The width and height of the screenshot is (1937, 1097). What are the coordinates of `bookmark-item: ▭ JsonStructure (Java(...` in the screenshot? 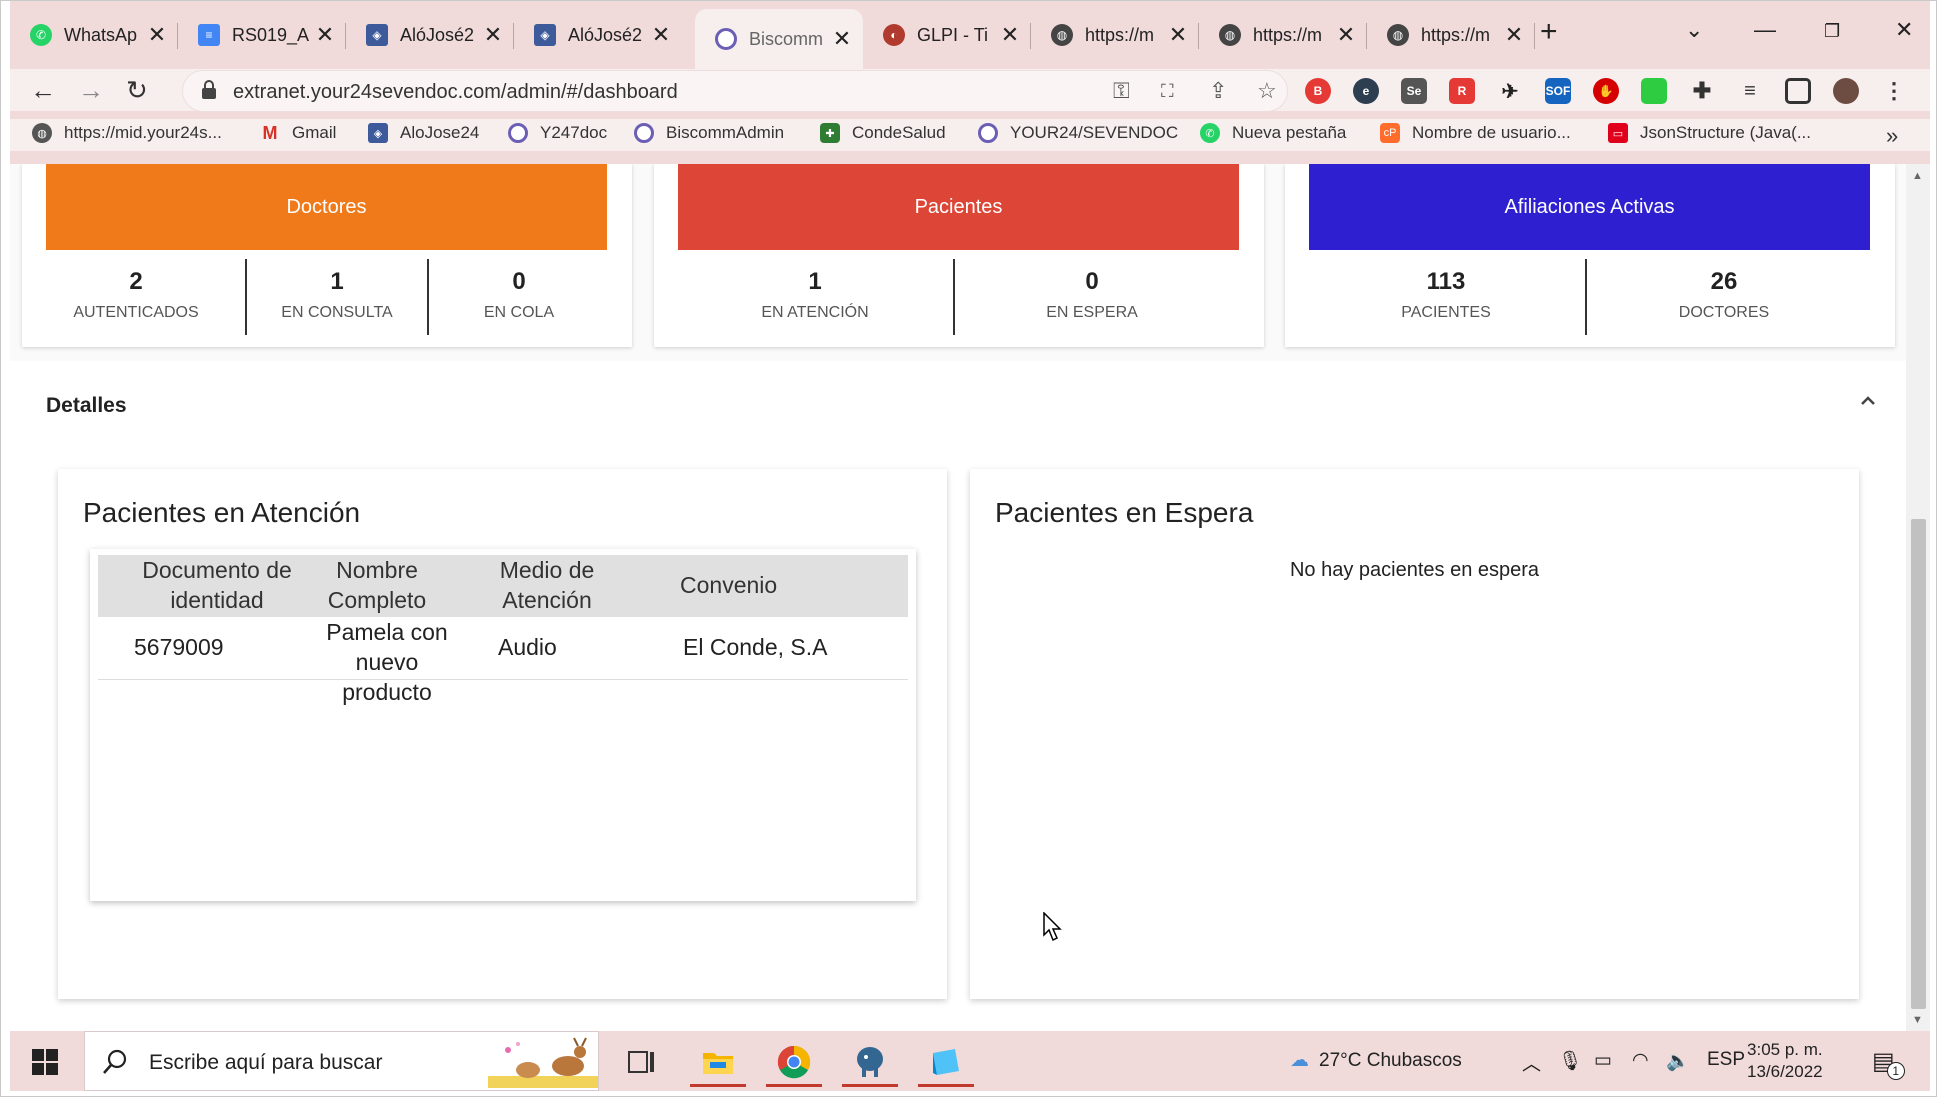 It's located at (1709, 133).